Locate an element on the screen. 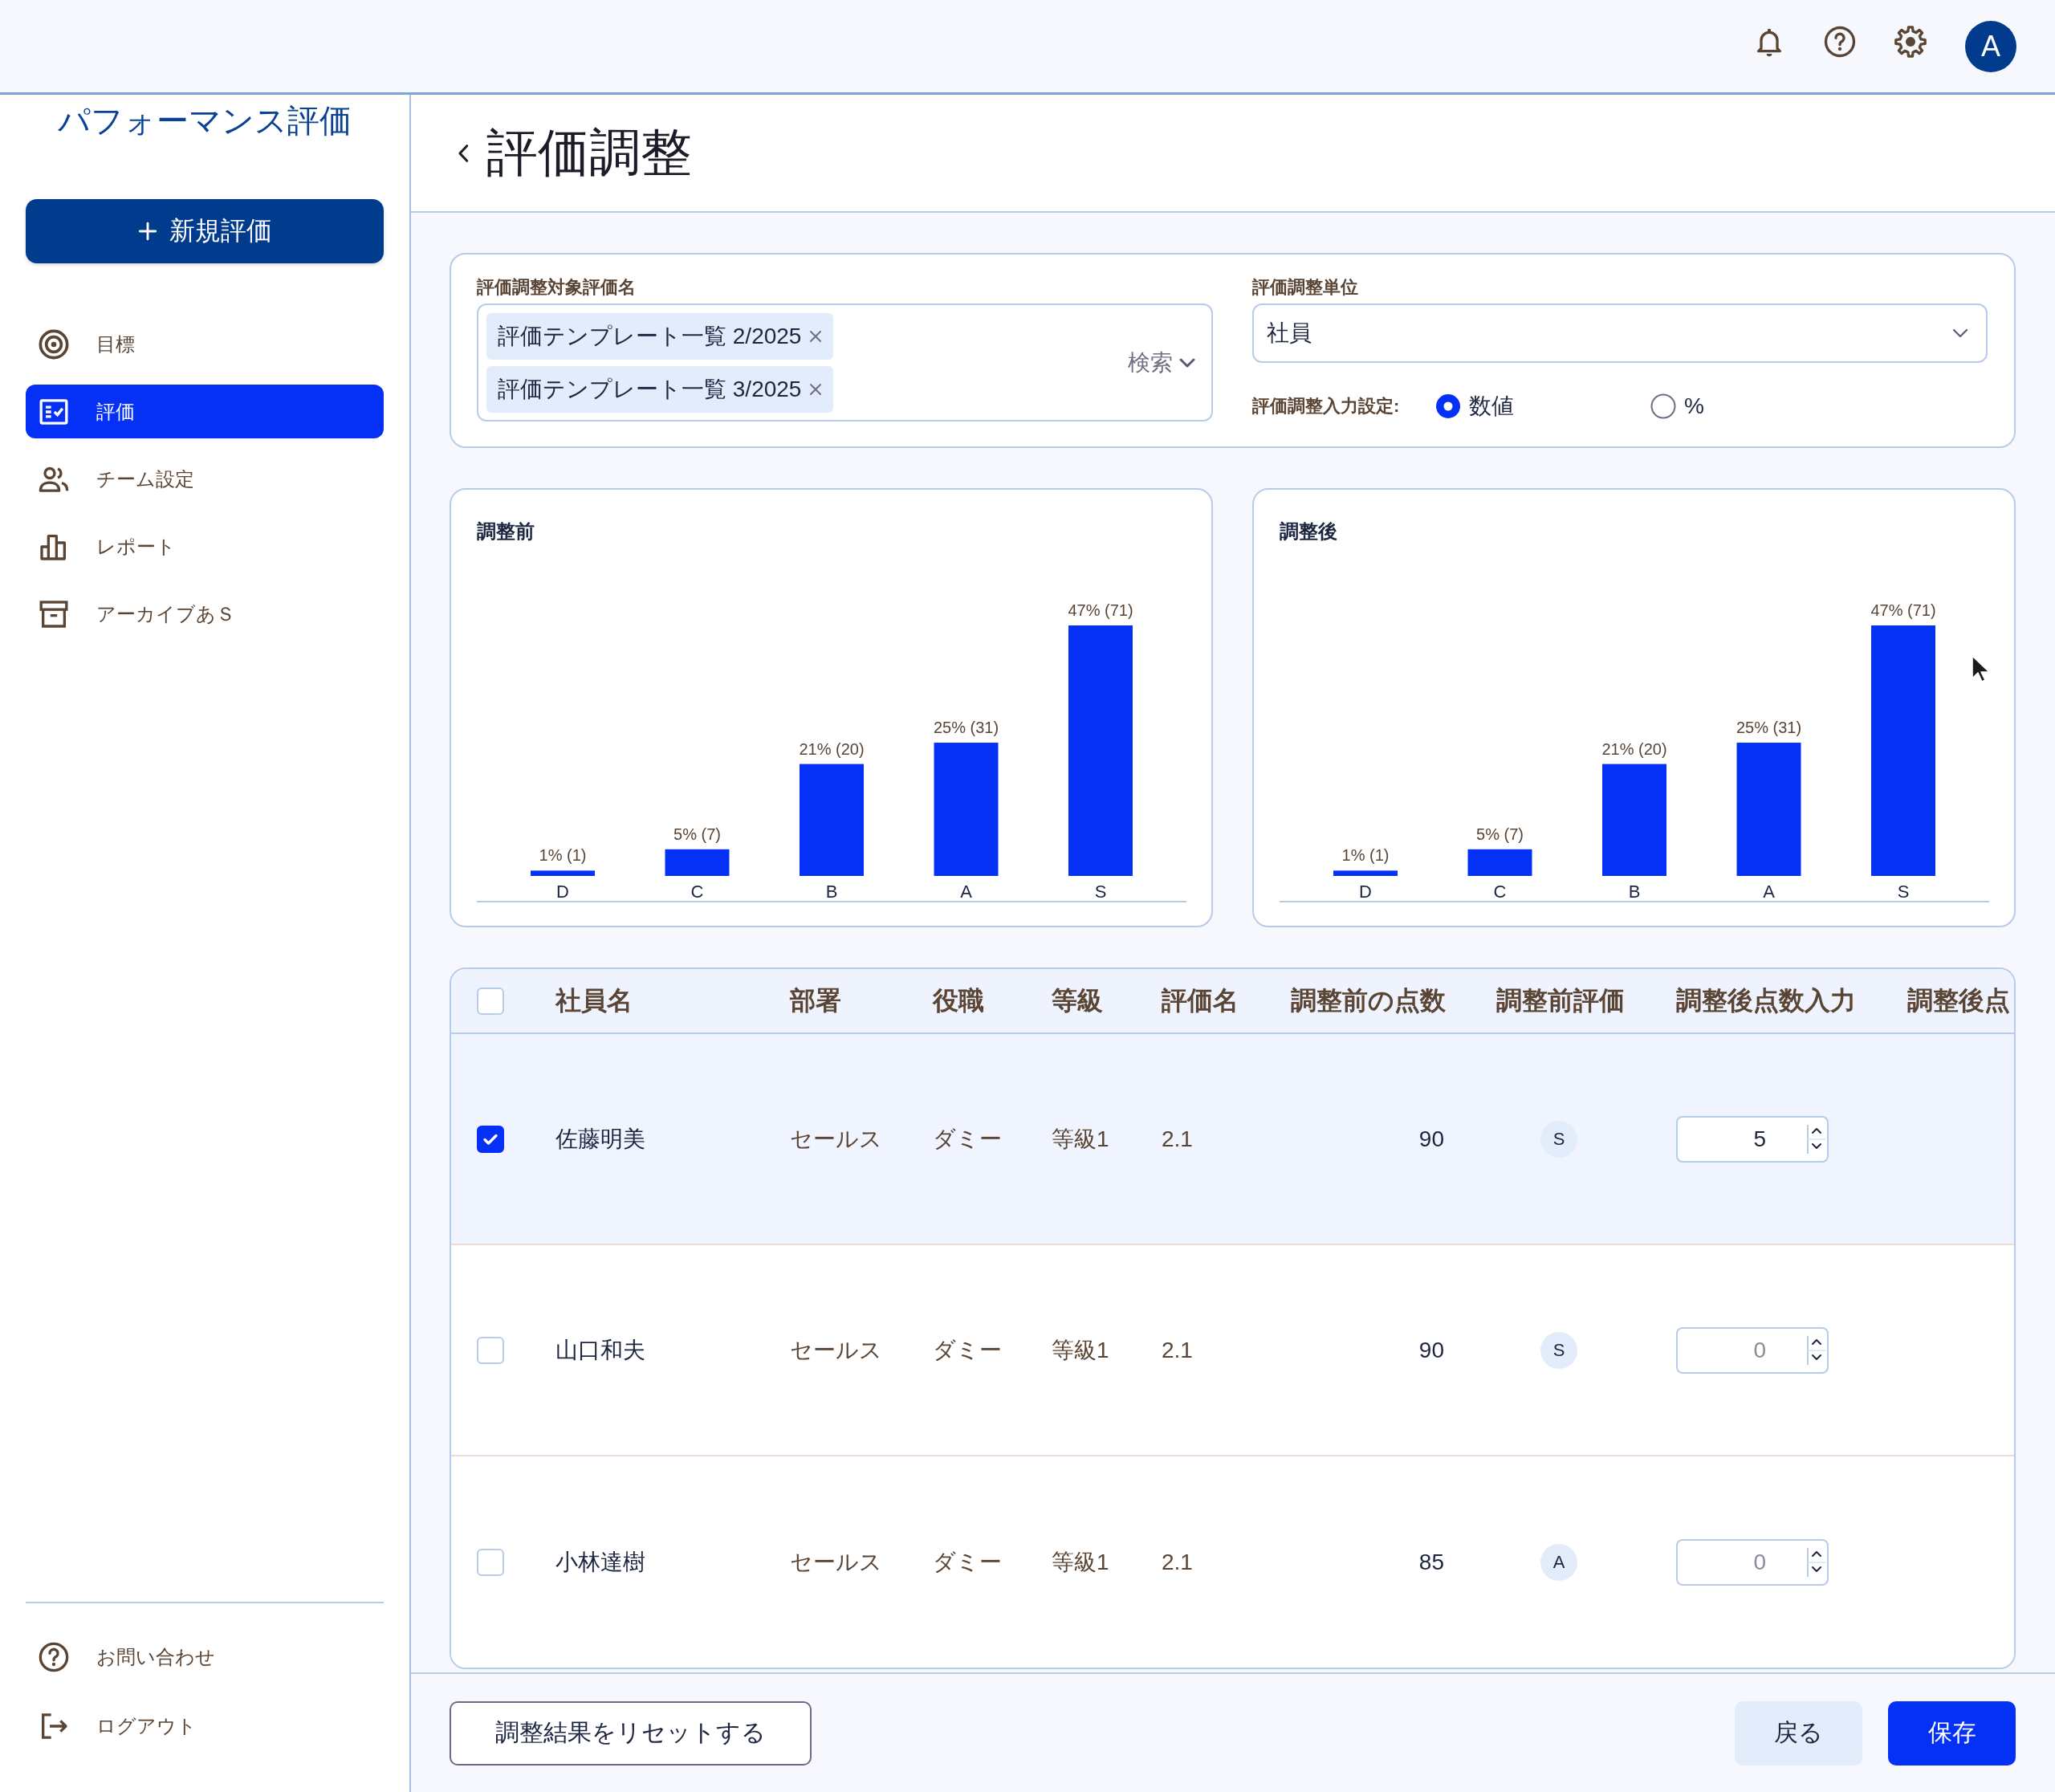 This screenshot has width=2055, height=1792. nav-item: お問い合わせ is located at coordinates (205, 1657).